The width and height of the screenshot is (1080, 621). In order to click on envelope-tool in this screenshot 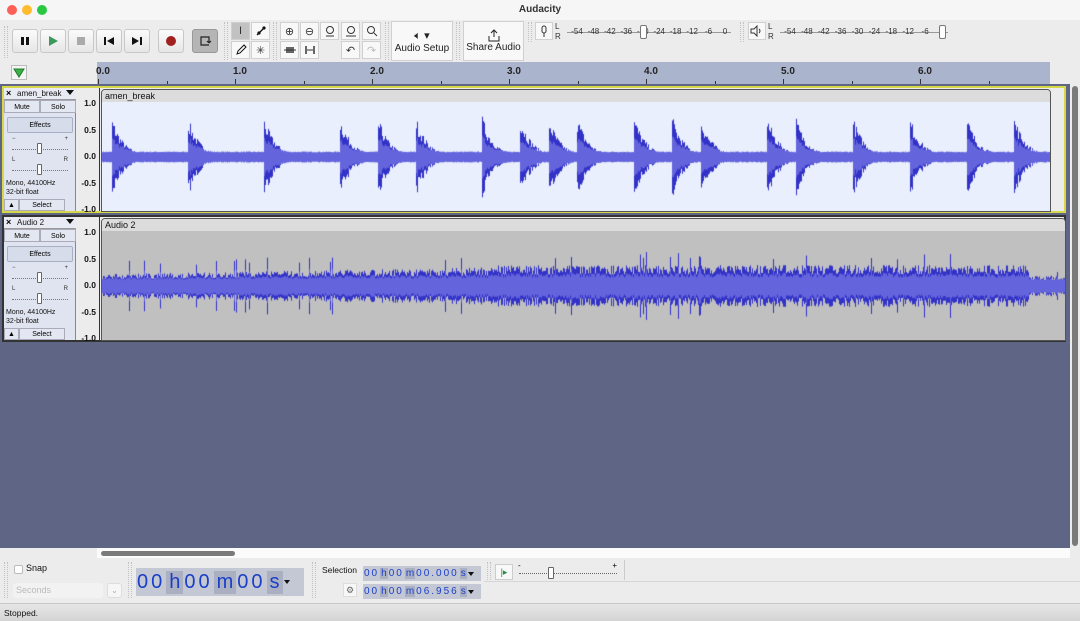, I will do `click(260, 31)`.